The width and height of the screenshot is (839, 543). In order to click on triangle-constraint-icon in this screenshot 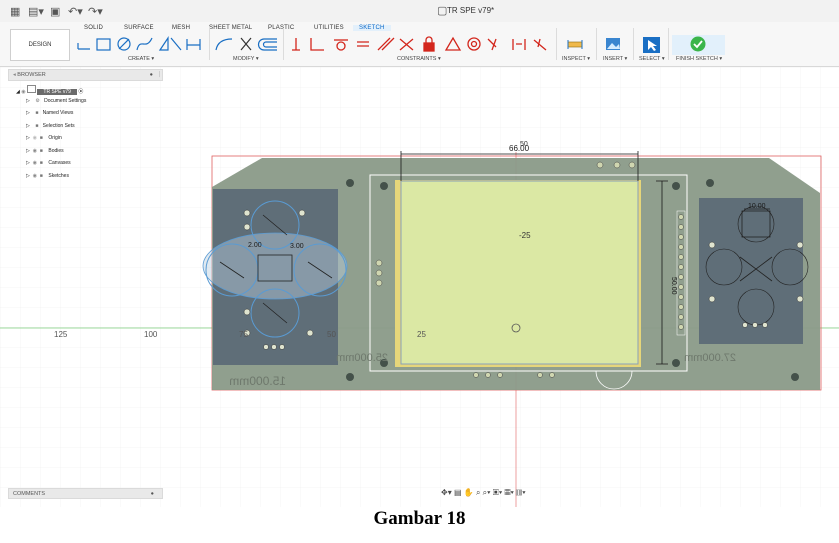, I will do `click(453, 43)`.